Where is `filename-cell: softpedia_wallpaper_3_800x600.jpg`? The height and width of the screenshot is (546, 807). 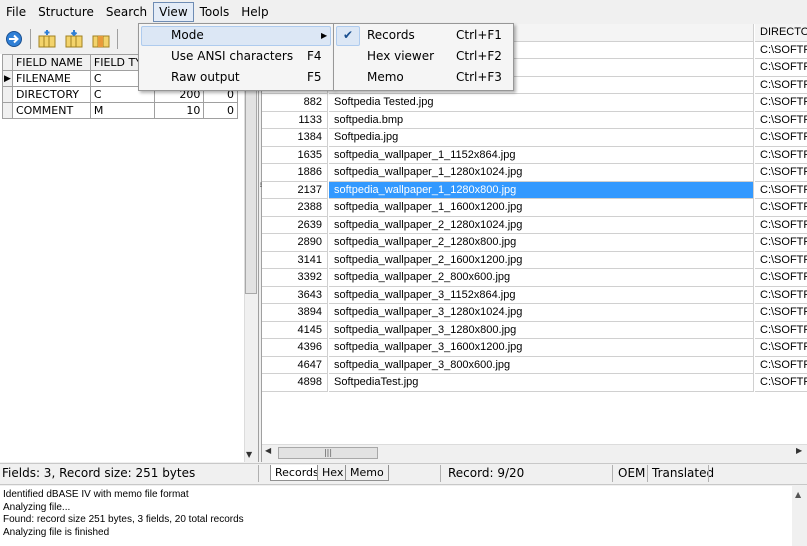 filename-cell: softpedia_wallpaper_3_800x600.jpg is located at coordinates (541, 365).